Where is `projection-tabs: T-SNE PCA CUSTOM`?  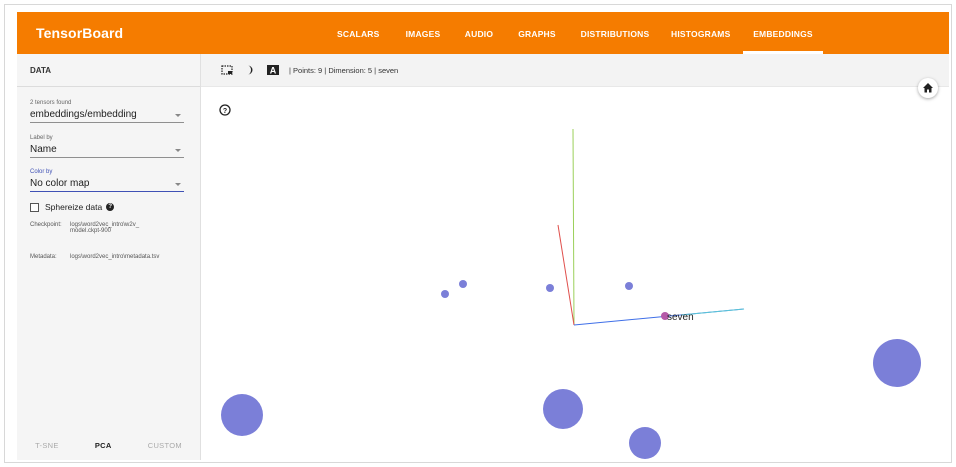
projection-tabs: T-SNE PCA CUSTOM is located at coordinates (108, 445).